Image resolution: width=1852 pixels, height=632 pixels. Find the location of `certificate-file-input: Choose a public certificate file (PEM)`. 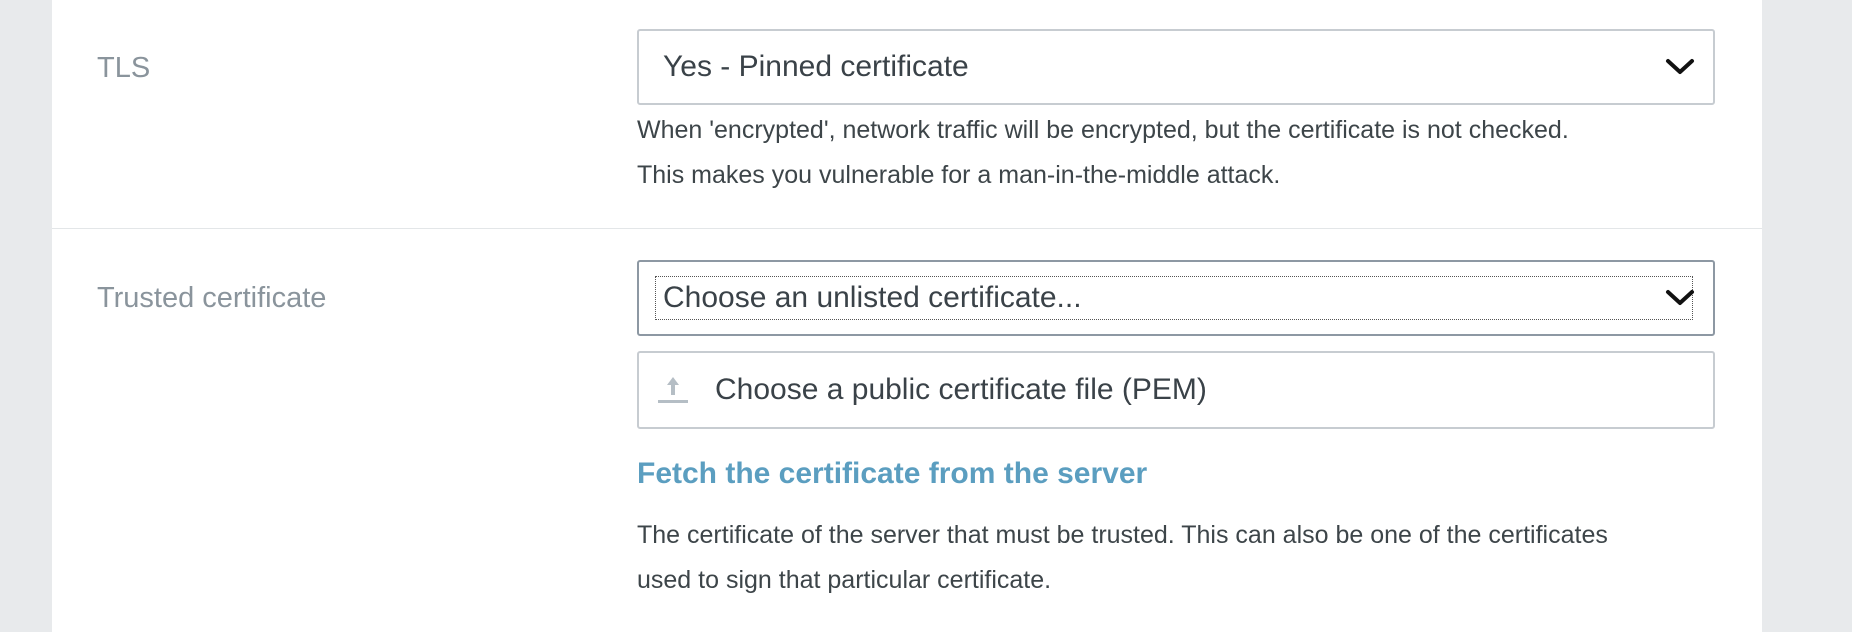

certificate-file-input: Choose a public certificate file (PEM) is located at coordinates (1176, 390).